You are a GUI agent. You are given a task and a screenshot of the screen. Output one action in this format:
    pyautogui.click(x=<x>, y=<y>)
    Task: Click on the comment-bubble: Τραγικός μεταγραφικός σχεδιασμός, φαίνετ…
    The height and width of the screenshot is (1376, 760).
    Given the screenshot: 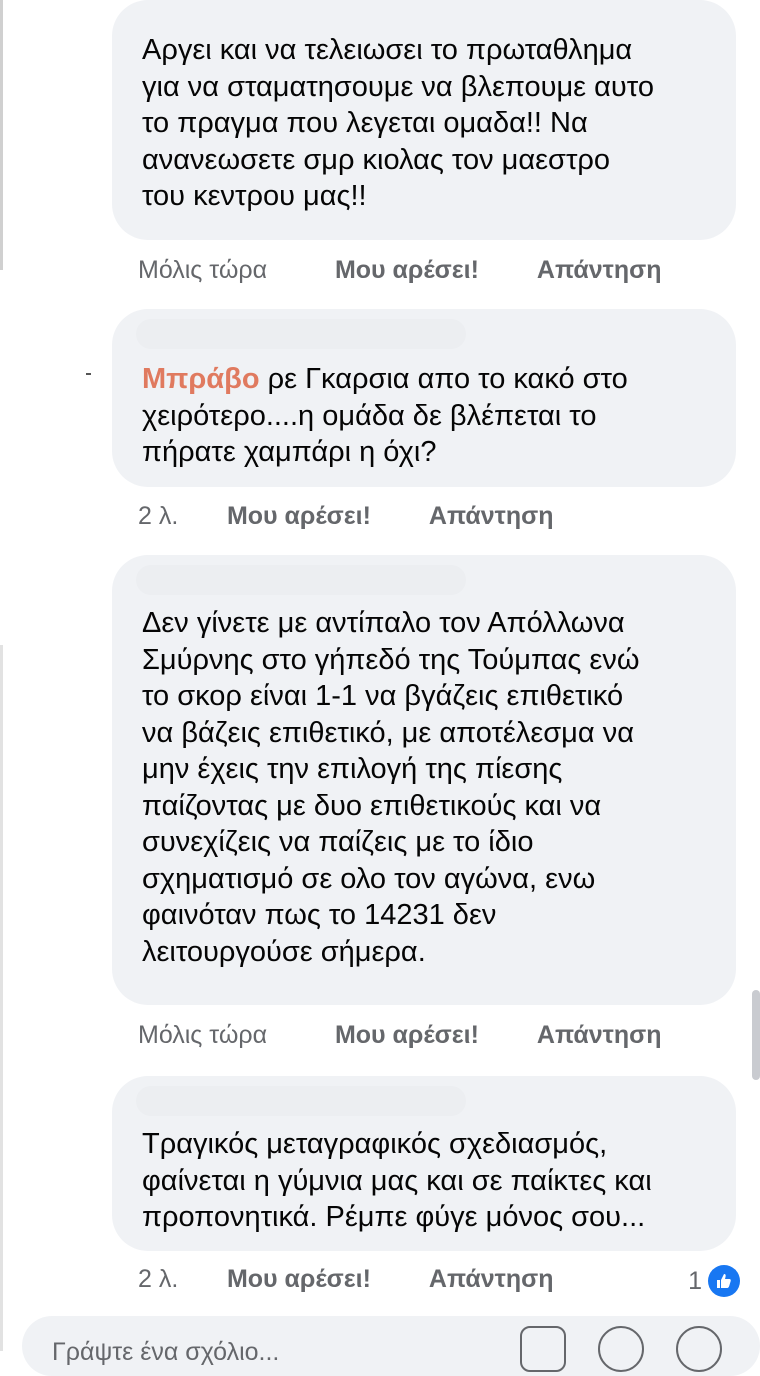 What is the action you would take?
    pyautogui.click(x=424, y=1163)
    